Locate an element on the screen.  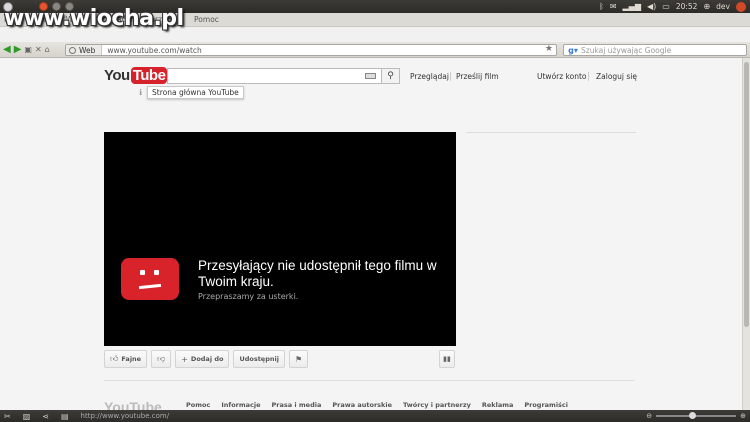
thumbs-down-icon: 👎︎ is located at coordinates (161, 358).